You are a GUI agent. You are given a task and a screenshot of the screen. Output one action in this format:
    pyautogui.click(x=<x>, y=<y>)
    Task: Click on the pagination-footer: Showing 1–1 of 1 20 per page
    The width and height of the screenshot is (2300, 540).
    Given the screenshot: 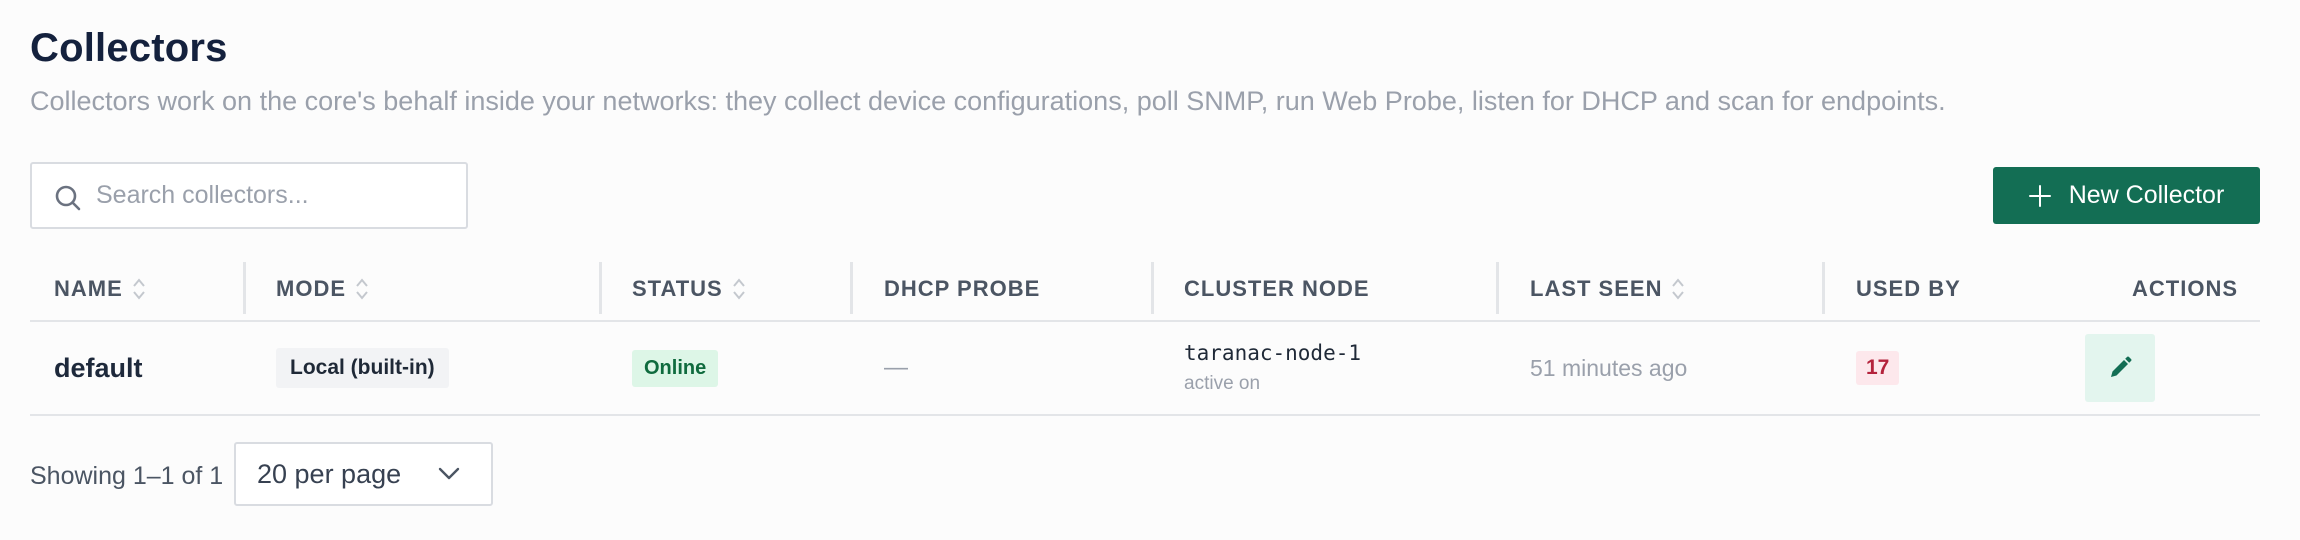 What is the action you would take?
    pyautogui.click(x=430, y=474)
    